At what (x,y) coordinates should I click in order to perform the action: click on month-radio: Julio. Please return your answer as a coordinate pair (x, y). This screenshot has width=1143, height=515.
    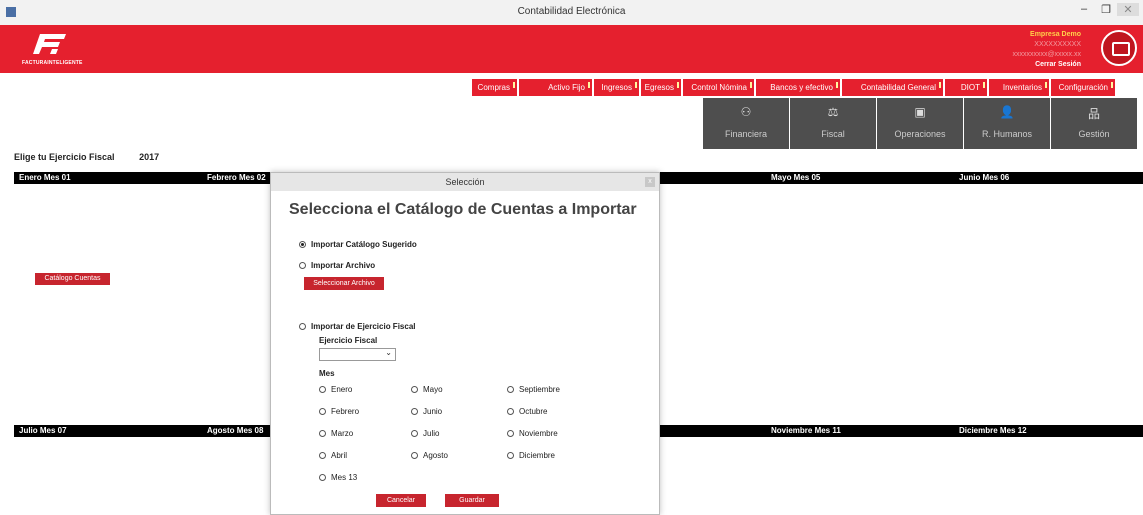
    Looking at the image, I should click on (425, 433).